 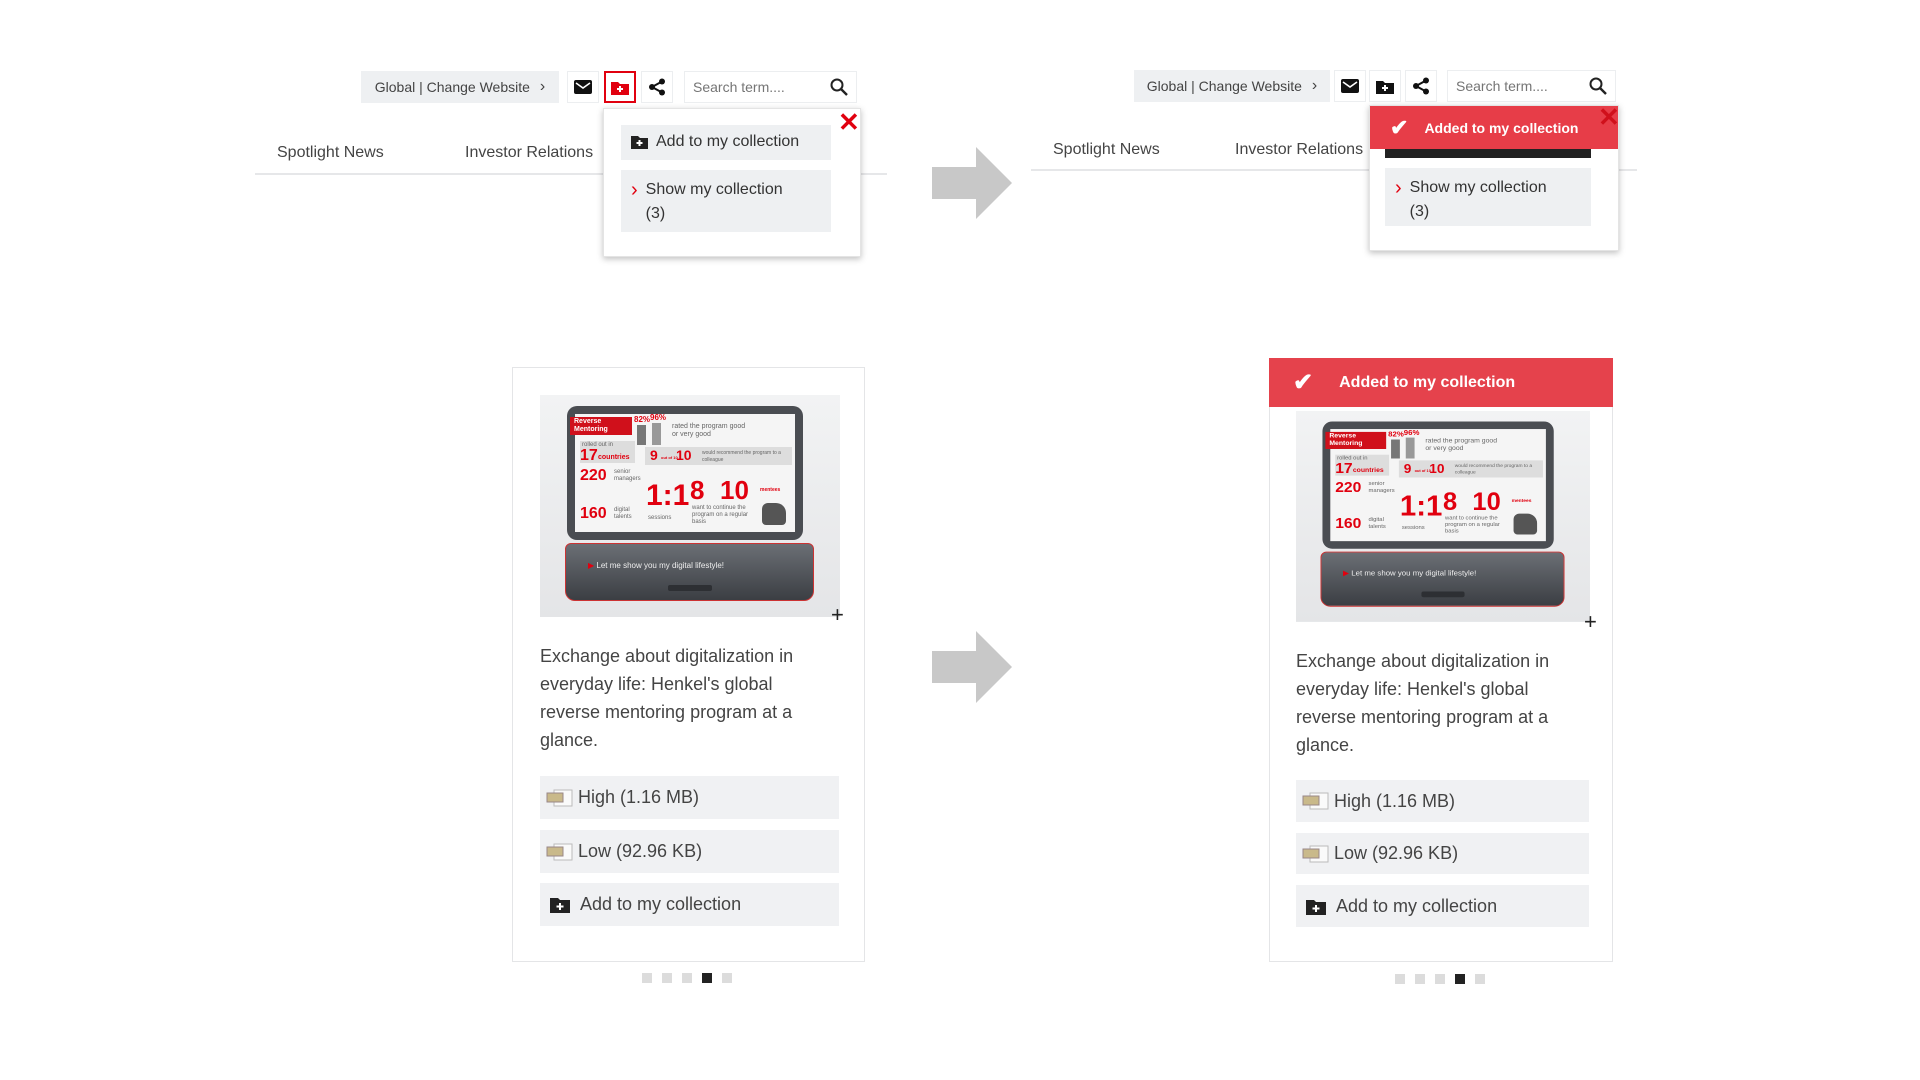 What do you see at coordinates (601, 426) in the screenshot?
I see `ribbon: Reverse Mentoring` at bounding box center [601, 426].